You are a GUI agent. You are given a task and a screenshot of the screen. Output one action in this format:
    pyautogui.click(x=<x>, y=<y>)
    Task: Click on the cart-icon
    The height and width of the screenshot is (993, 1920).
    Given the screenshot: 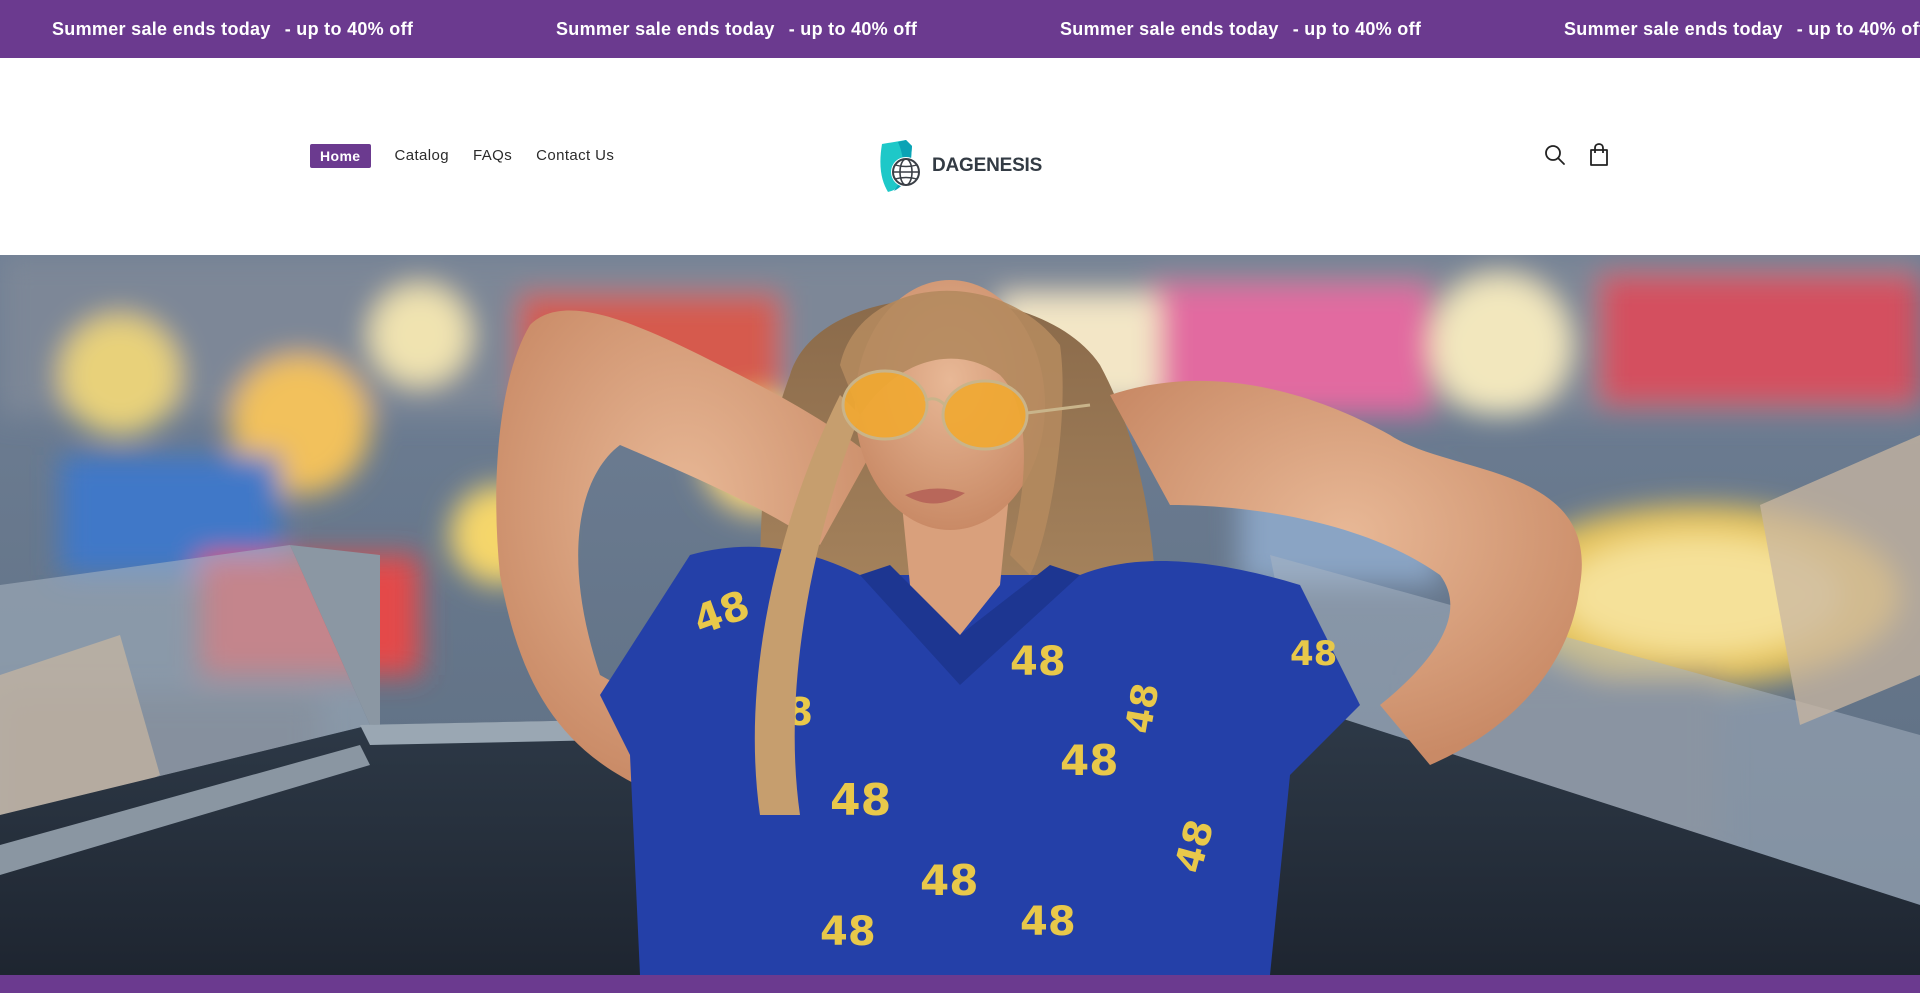 What is the action you would take?
    pyautogui.click(x=1599, y=155)
    